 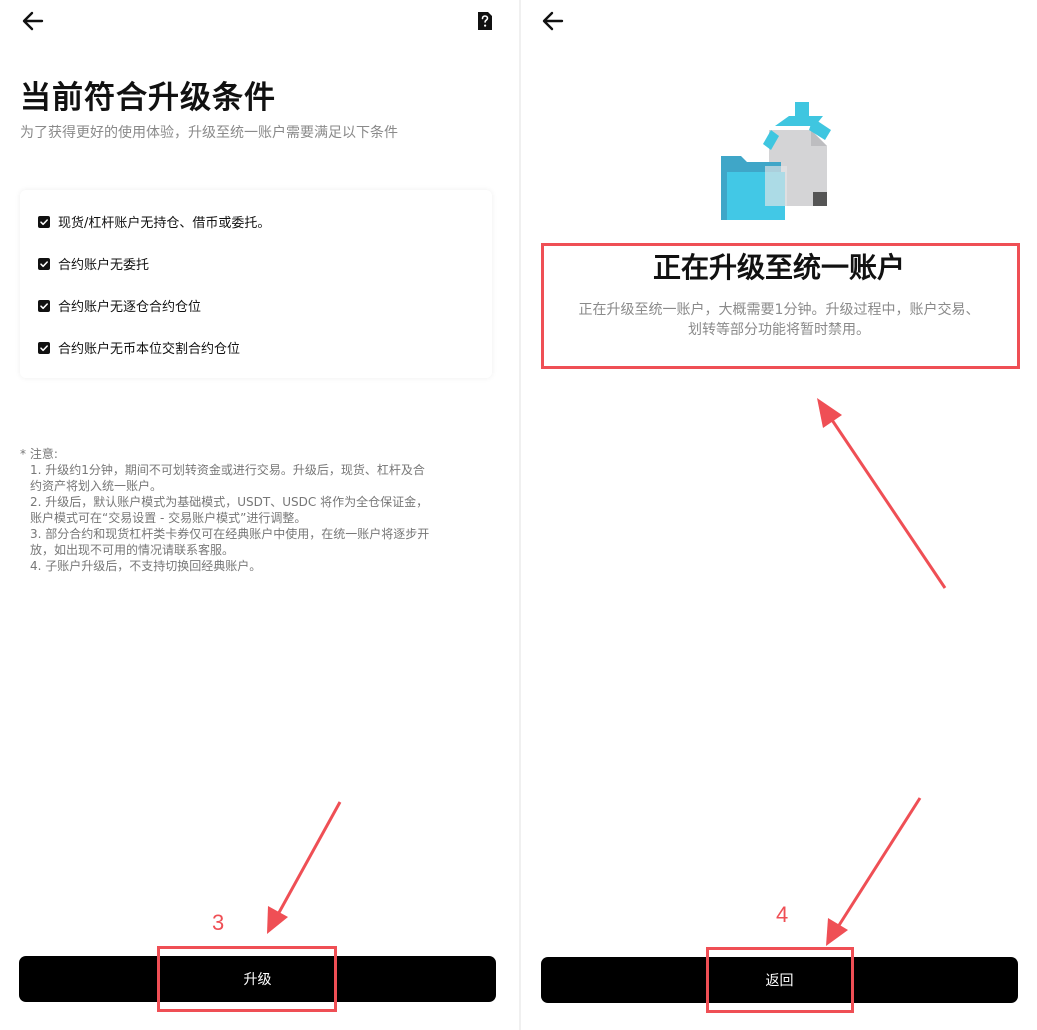 I want to click on note-line: 放，如出现不可用的情况请联系客服。, so click(x=132, y=550).